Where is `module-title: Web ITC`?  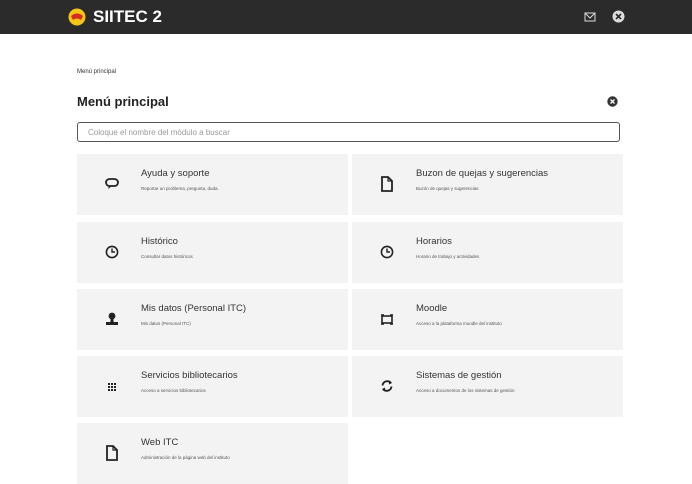
module-title: Web ITC is located at coordinates (160, 442).